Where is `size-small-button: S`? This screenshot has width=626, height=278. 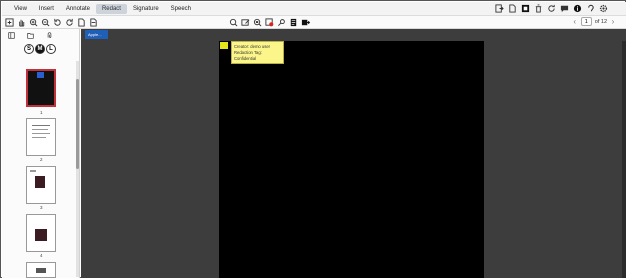 size-small-button: S is located at coordinates (29, 49).